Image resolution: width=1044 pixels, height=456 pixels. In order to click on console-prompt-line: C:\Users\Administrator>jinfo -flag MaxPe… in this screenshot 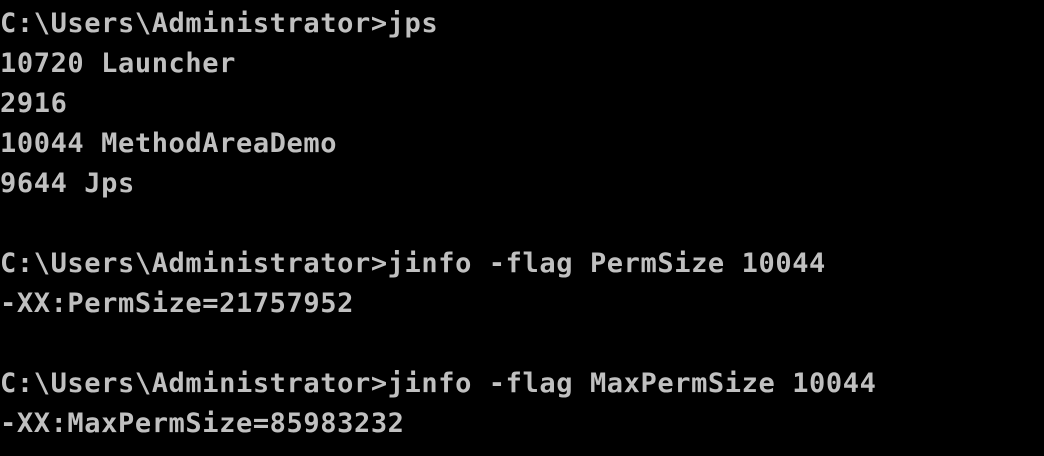, I will do `click(438, 383)`.